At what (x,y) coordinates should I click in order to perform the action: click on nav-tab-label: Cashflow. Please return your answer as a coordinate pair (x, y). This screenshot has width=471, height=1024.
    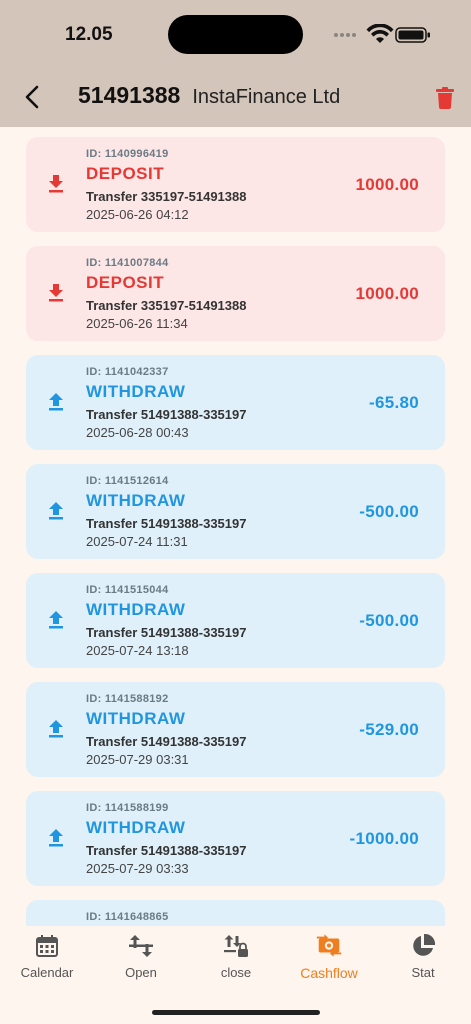
    Looking at the image, I should click on (329, 973).